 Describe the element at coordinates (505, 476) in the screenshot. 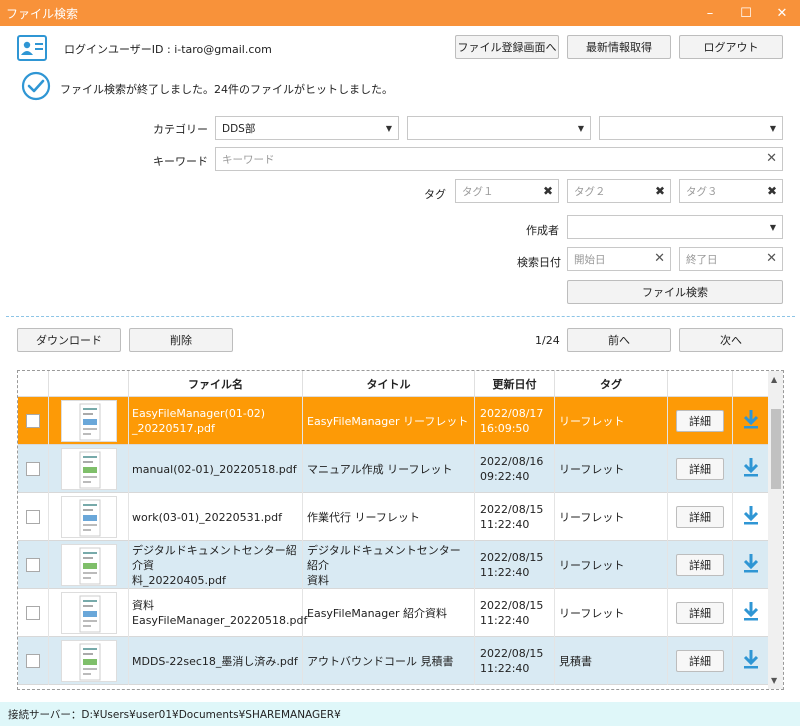

I see `updated-time: 09:22:40` at that location.